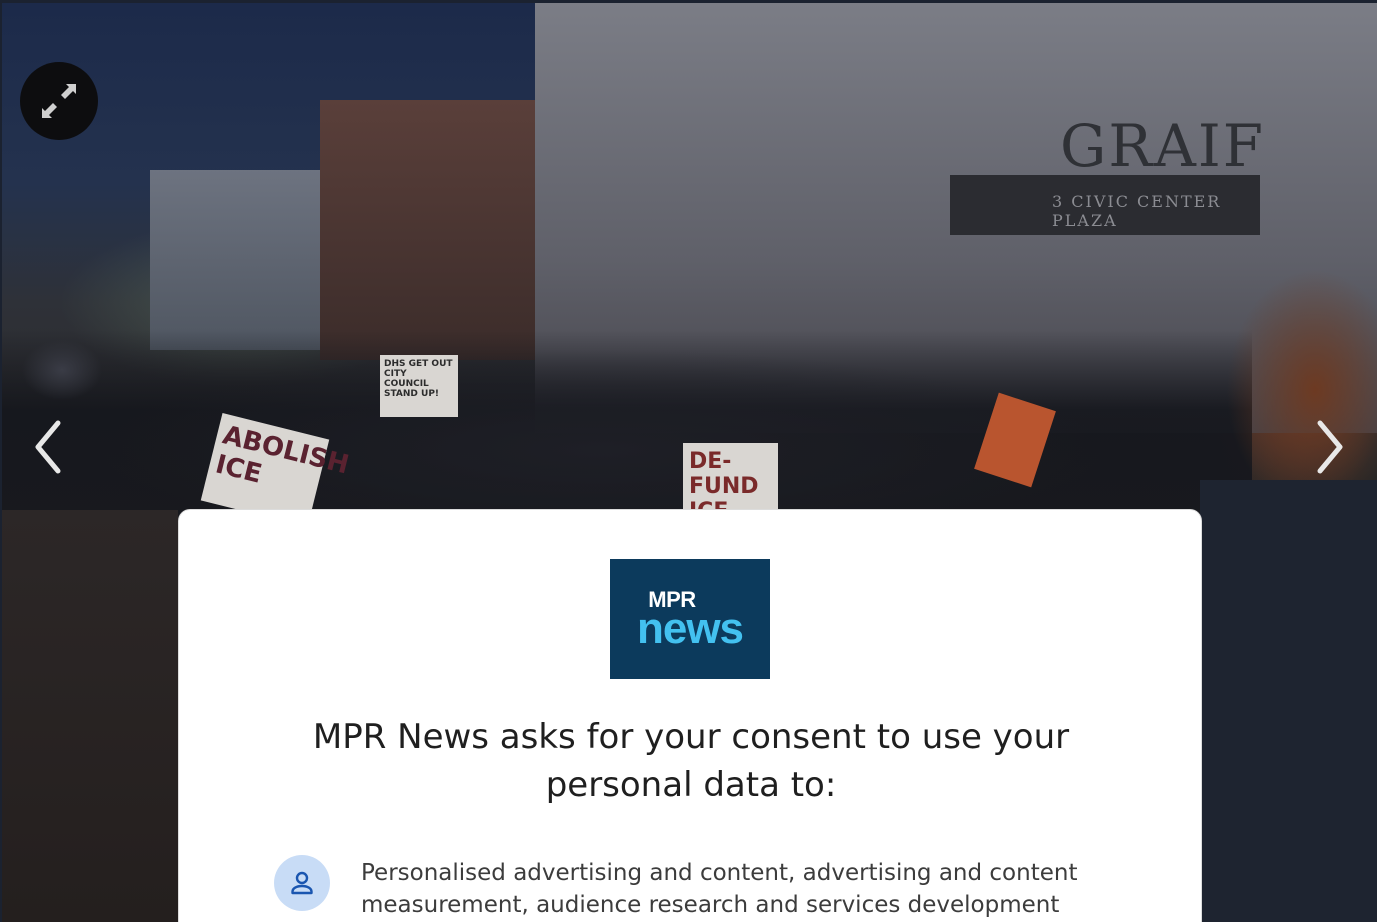 The image size is (1377, 922). I want to click on expand-arrows-icon, so click(59, 101).